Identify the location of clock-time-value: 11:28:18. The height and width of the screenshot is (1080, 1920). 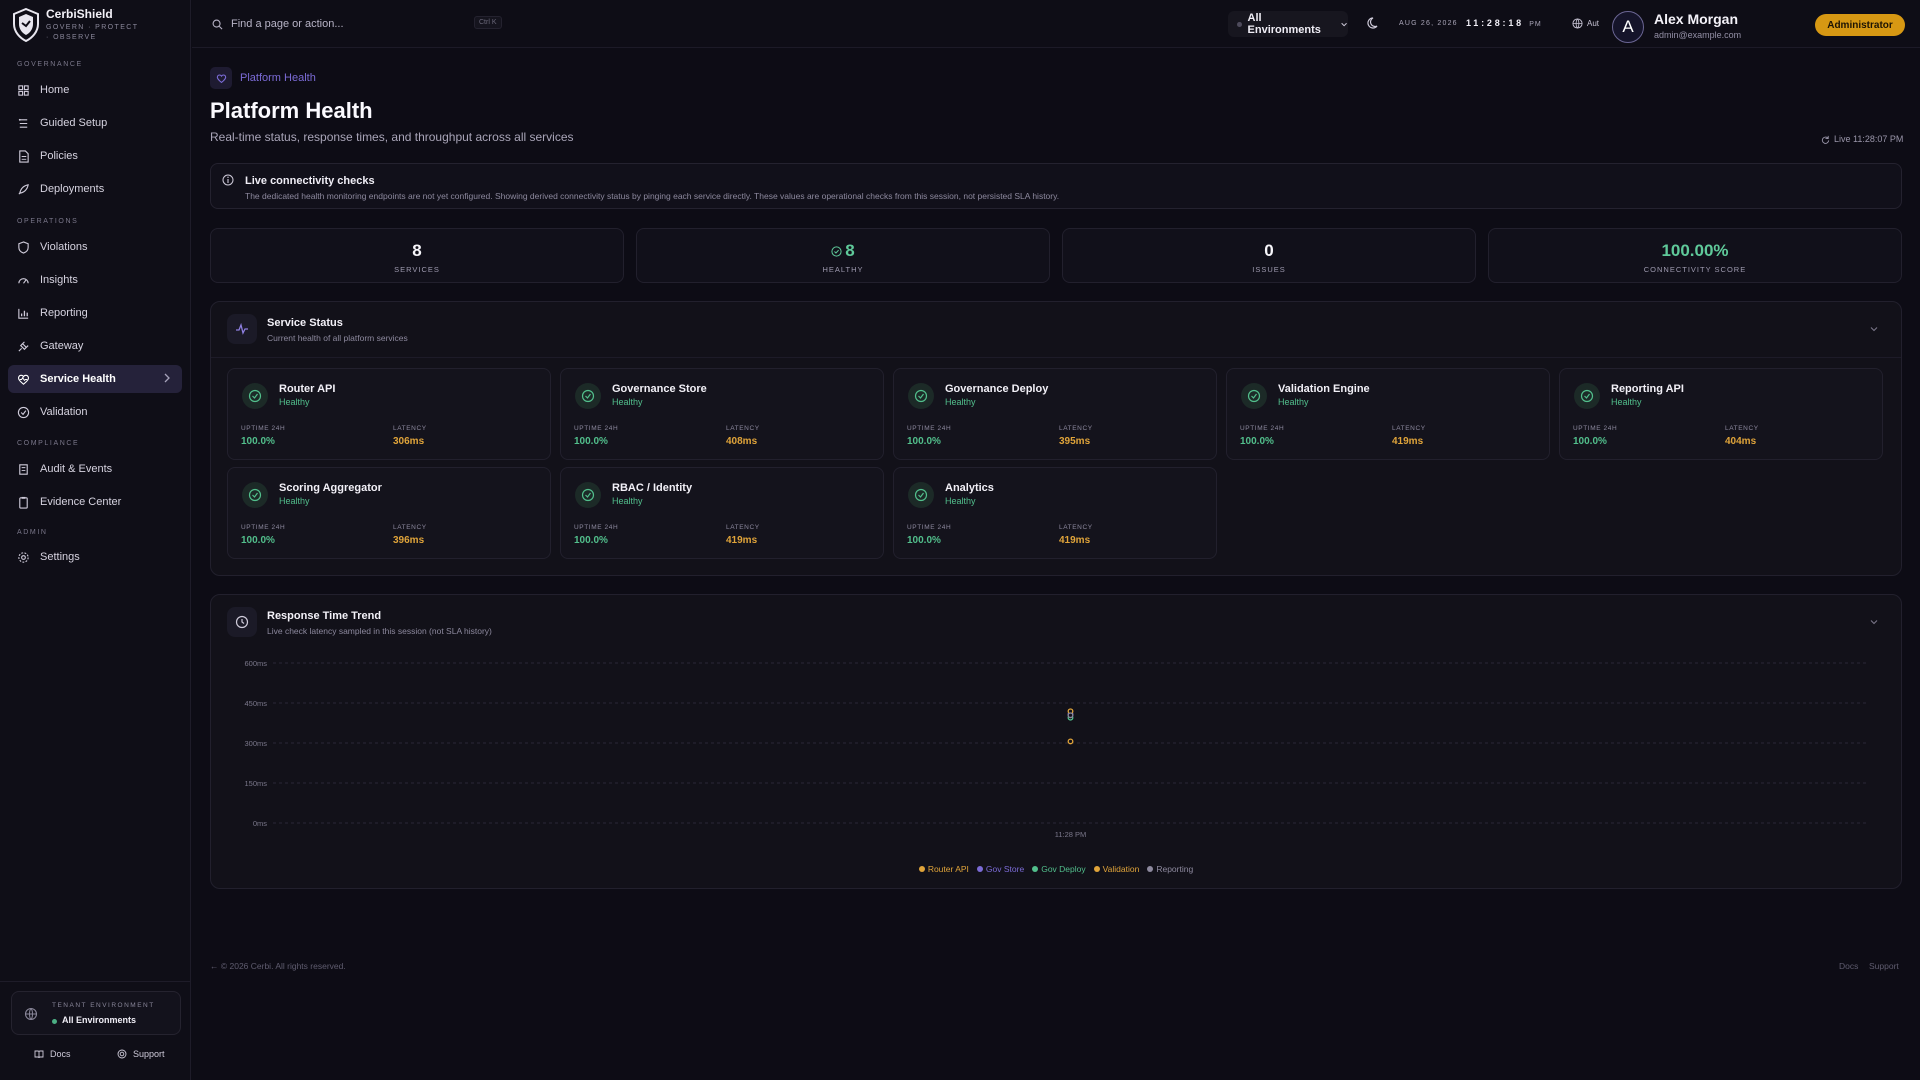
(1495, 23).